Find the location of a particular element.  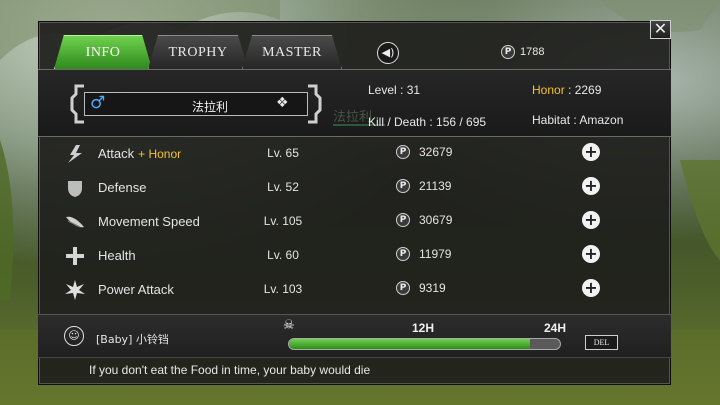

cross-icon is located at coordinates (75, 256).